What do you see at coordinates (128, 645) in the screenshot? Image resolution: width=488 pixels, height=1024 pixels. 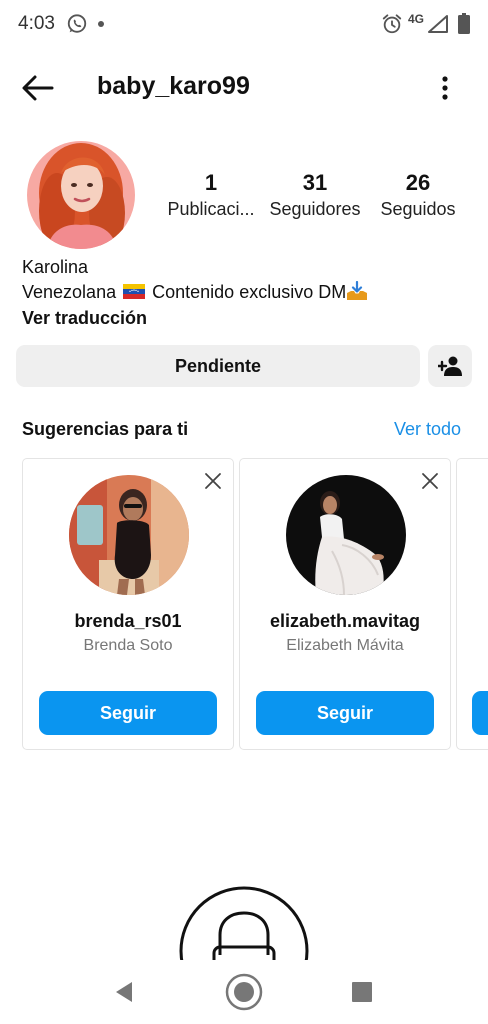 I see `suggestion-name: Brenda Soto` at bounding box center [128, 645].